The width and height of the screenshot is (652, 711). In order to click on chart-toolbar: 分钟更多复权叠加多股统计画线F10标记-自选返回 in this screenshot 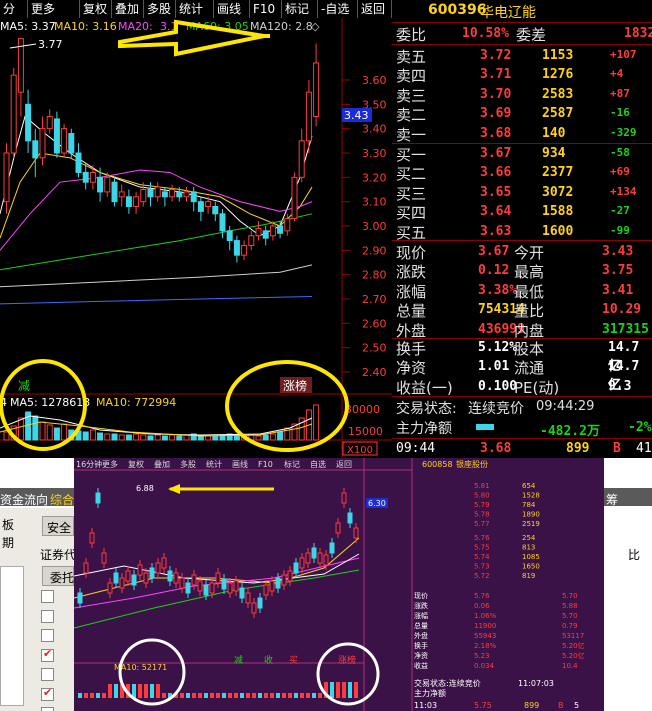, I will do `click(196, 17)`.